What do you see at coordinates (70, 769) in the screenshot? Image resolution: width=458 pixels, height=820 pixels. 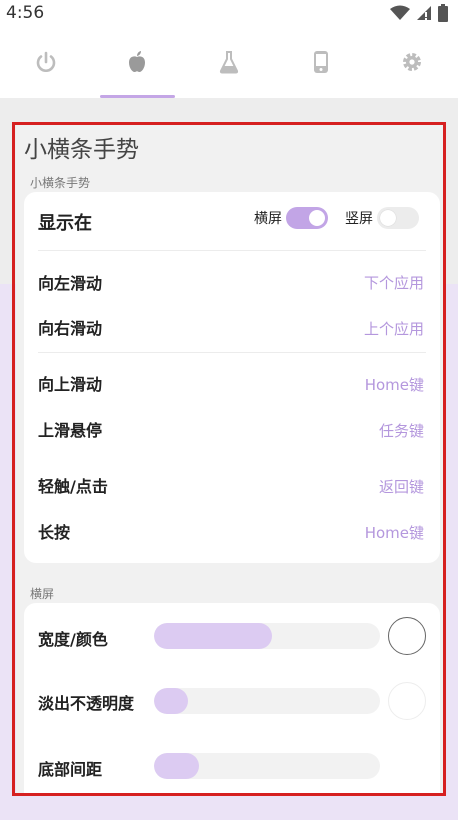 I see `slider-label-bottom-spacing: 底部间距` at bounding box center [70, 769].